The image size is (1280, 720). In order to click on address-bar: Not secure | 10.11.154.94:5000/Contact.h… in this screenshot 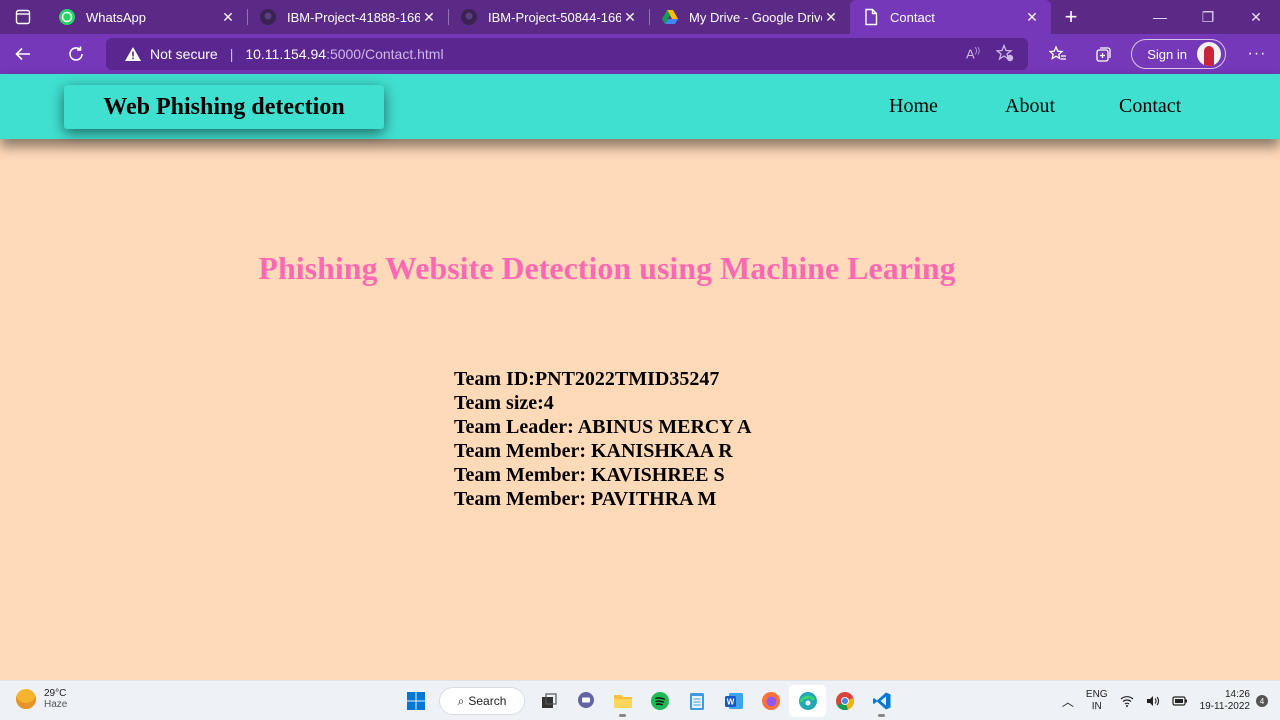, I will do `click(567, 54)`.